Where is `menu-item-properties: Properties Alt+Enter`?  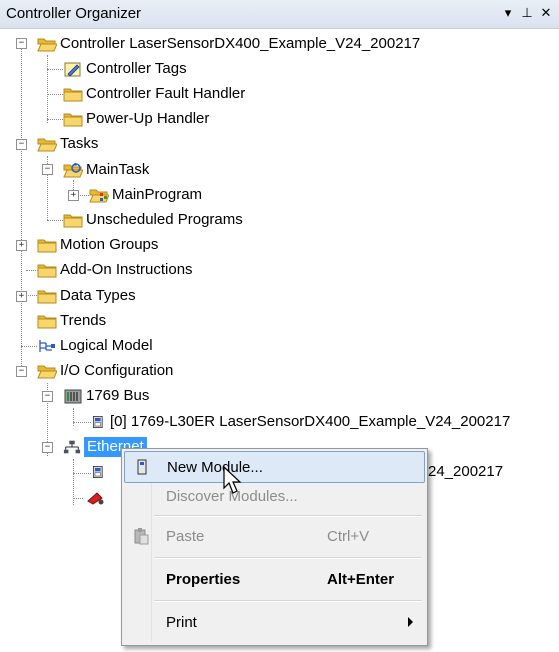
menu-item-properties: Properties Alt+Enter is located at coordinates (273, 579).